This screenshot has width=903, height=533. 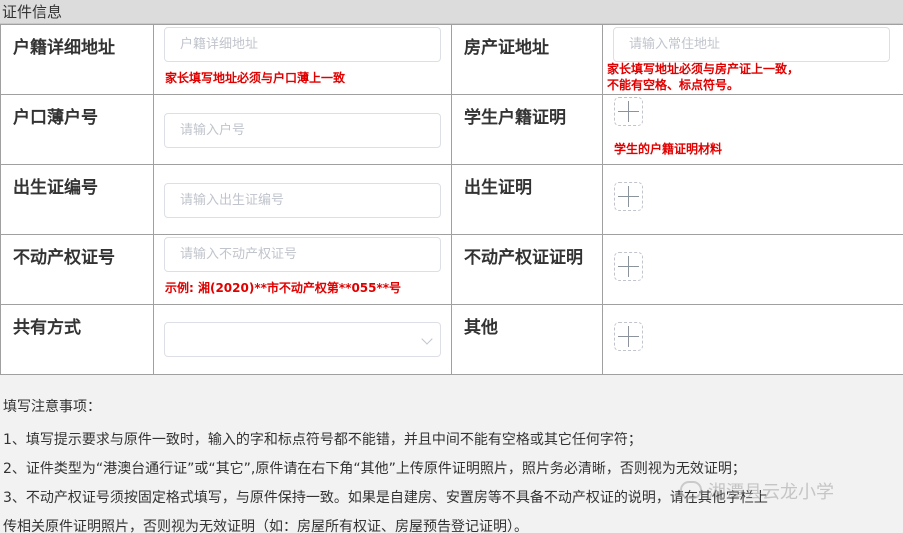 I want to click on field-label: 共有方式, so click(x=77, y=339).